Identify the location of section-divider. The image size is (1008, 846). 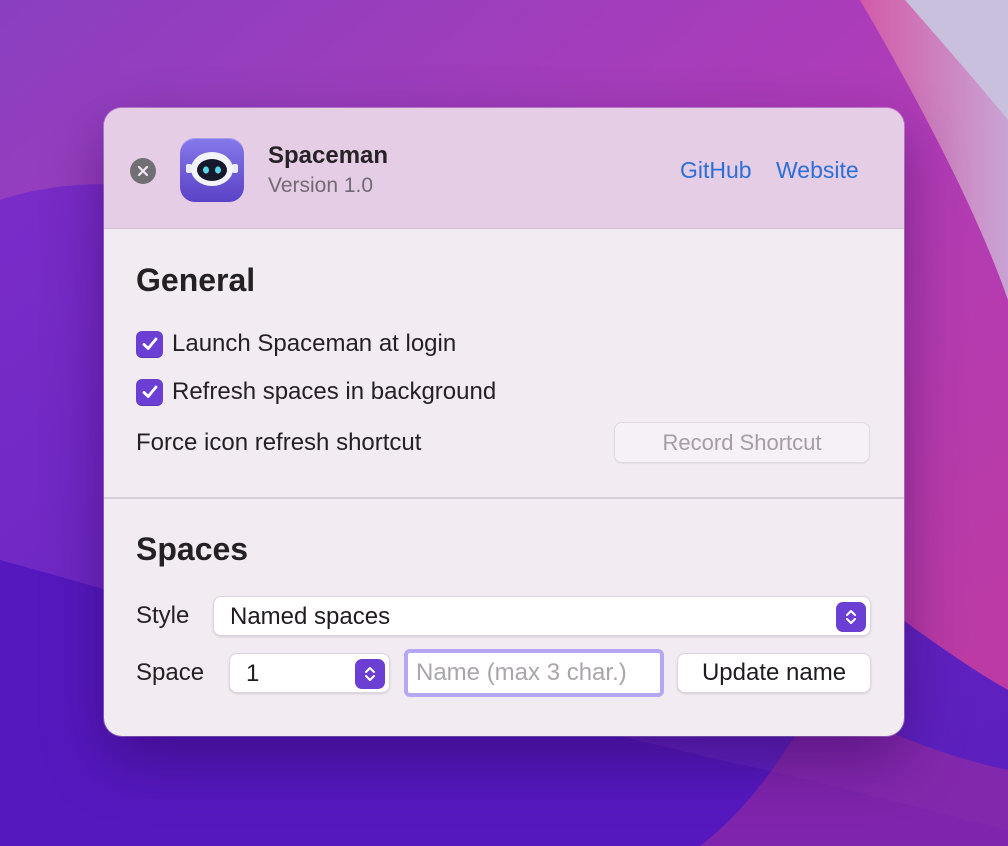
(504, 498).